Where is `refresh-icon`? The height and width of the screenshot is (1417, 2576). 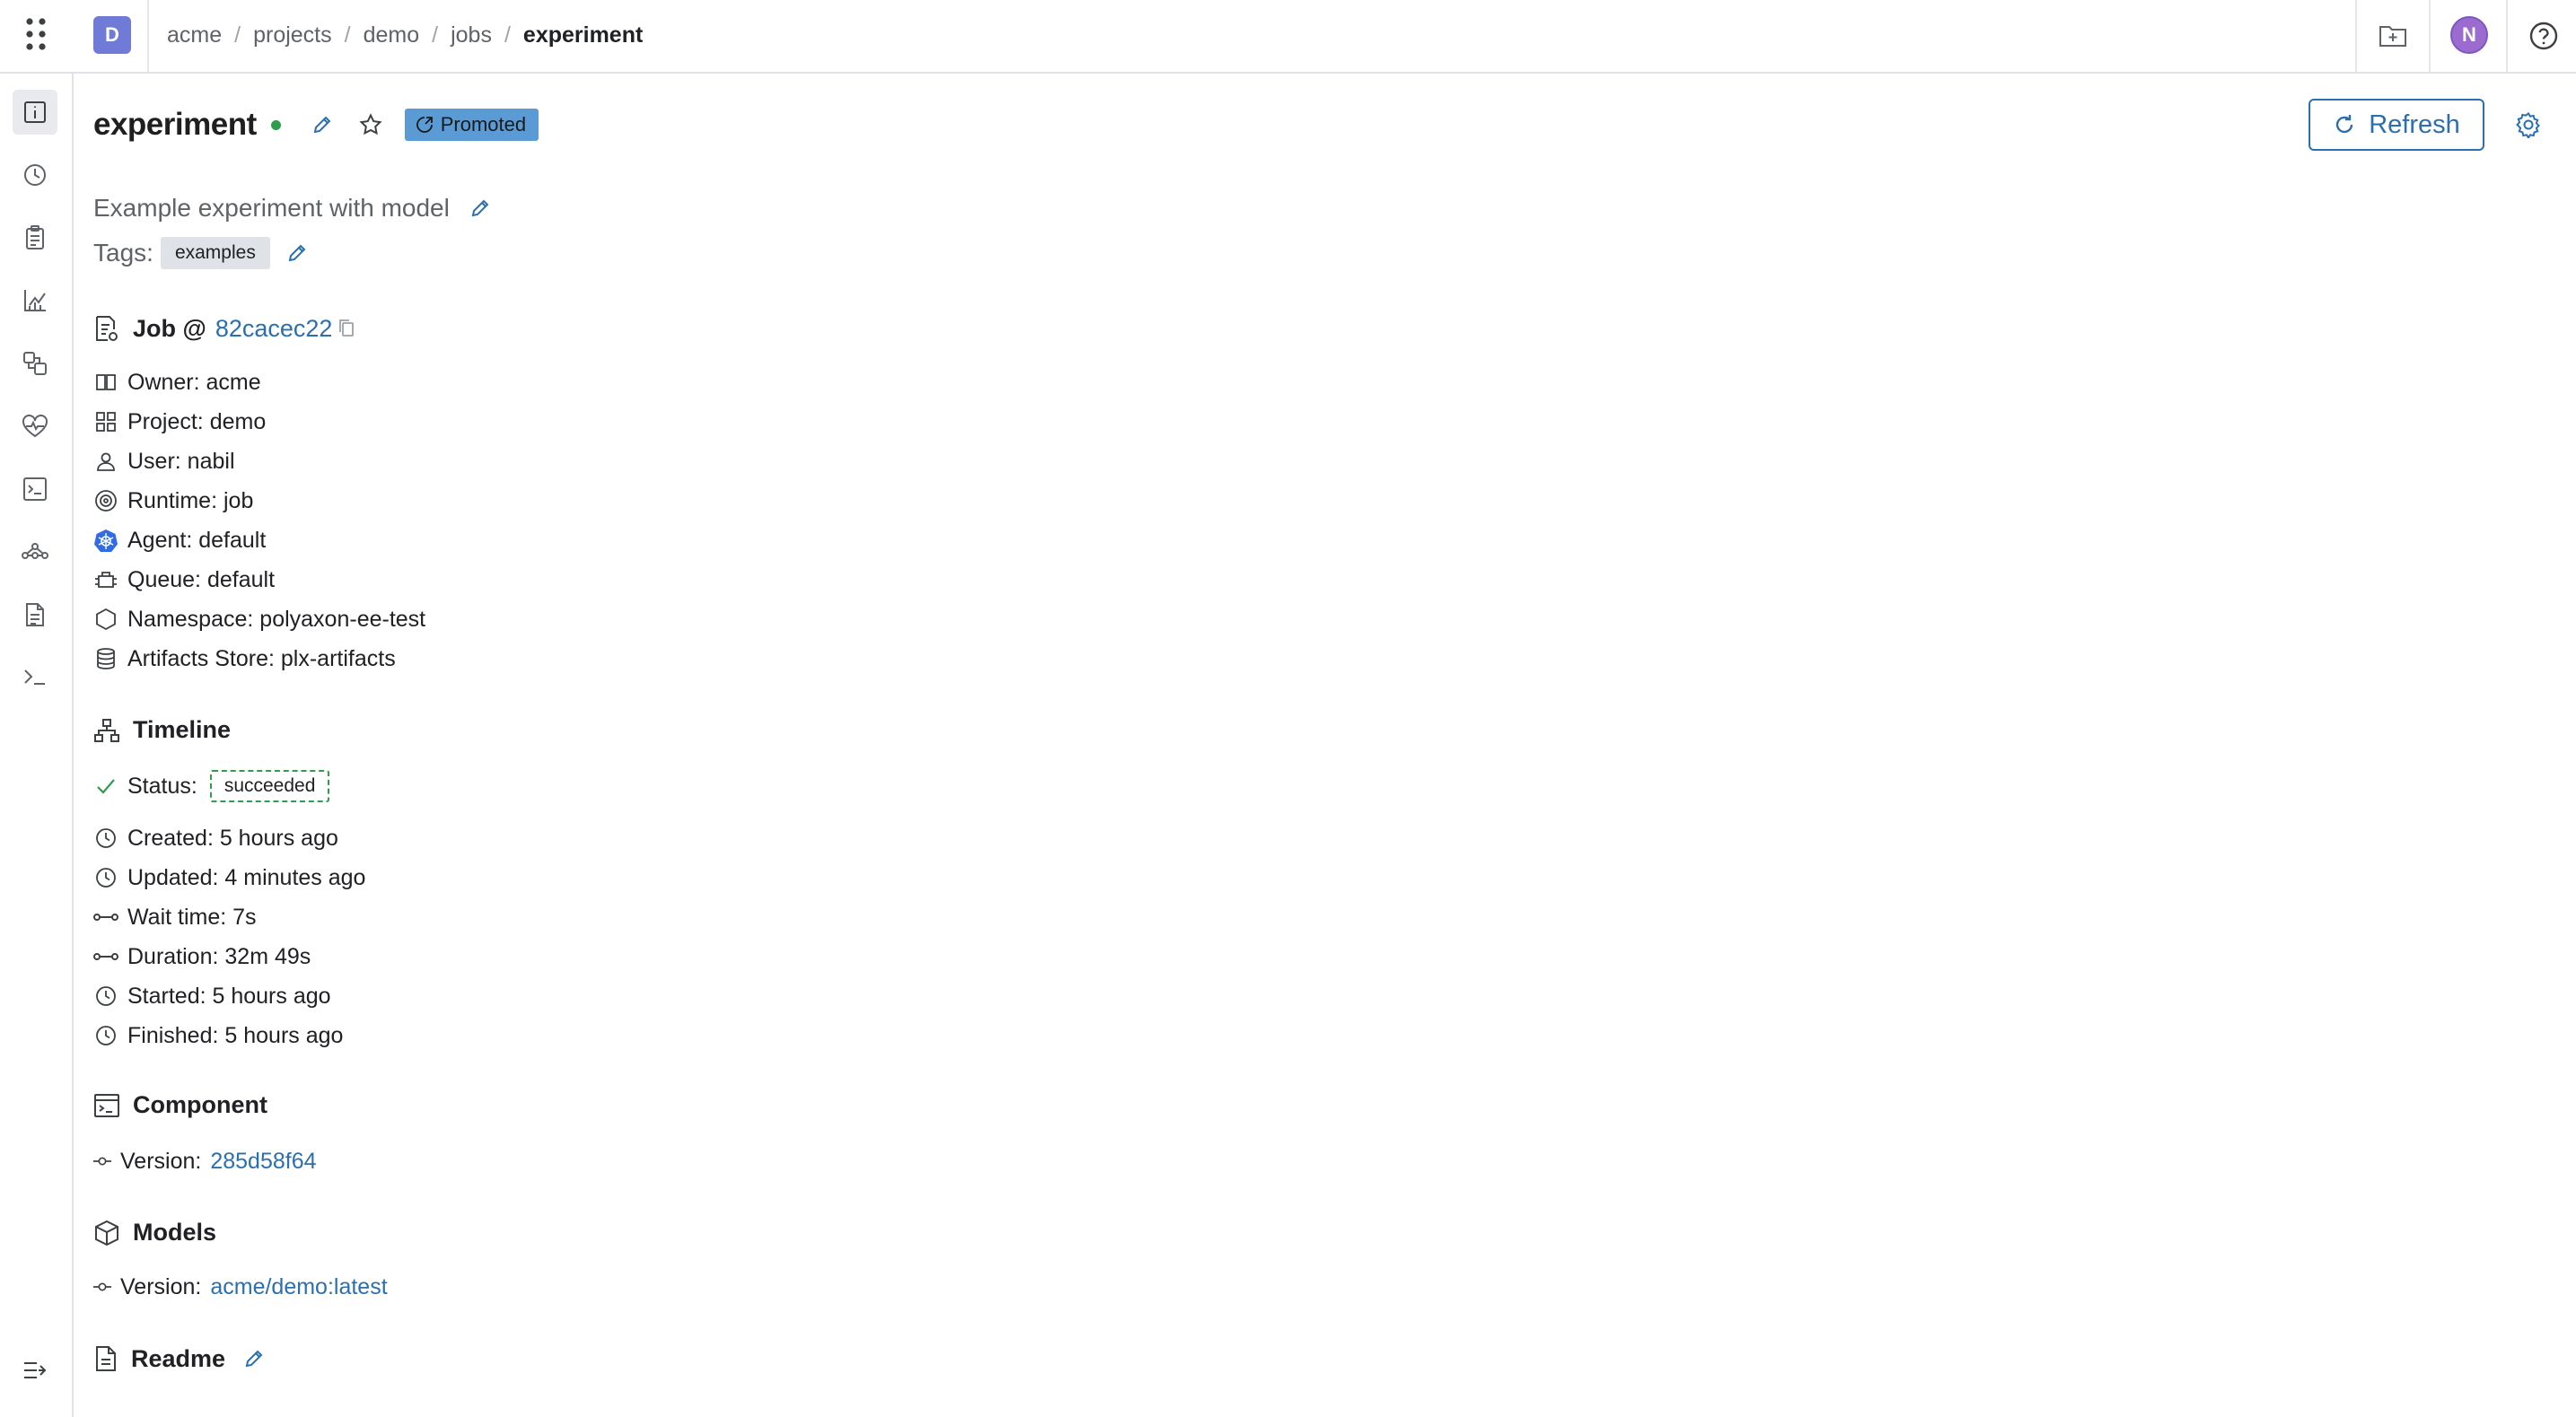
refresh-icon is located at coordinates (2344, 124).